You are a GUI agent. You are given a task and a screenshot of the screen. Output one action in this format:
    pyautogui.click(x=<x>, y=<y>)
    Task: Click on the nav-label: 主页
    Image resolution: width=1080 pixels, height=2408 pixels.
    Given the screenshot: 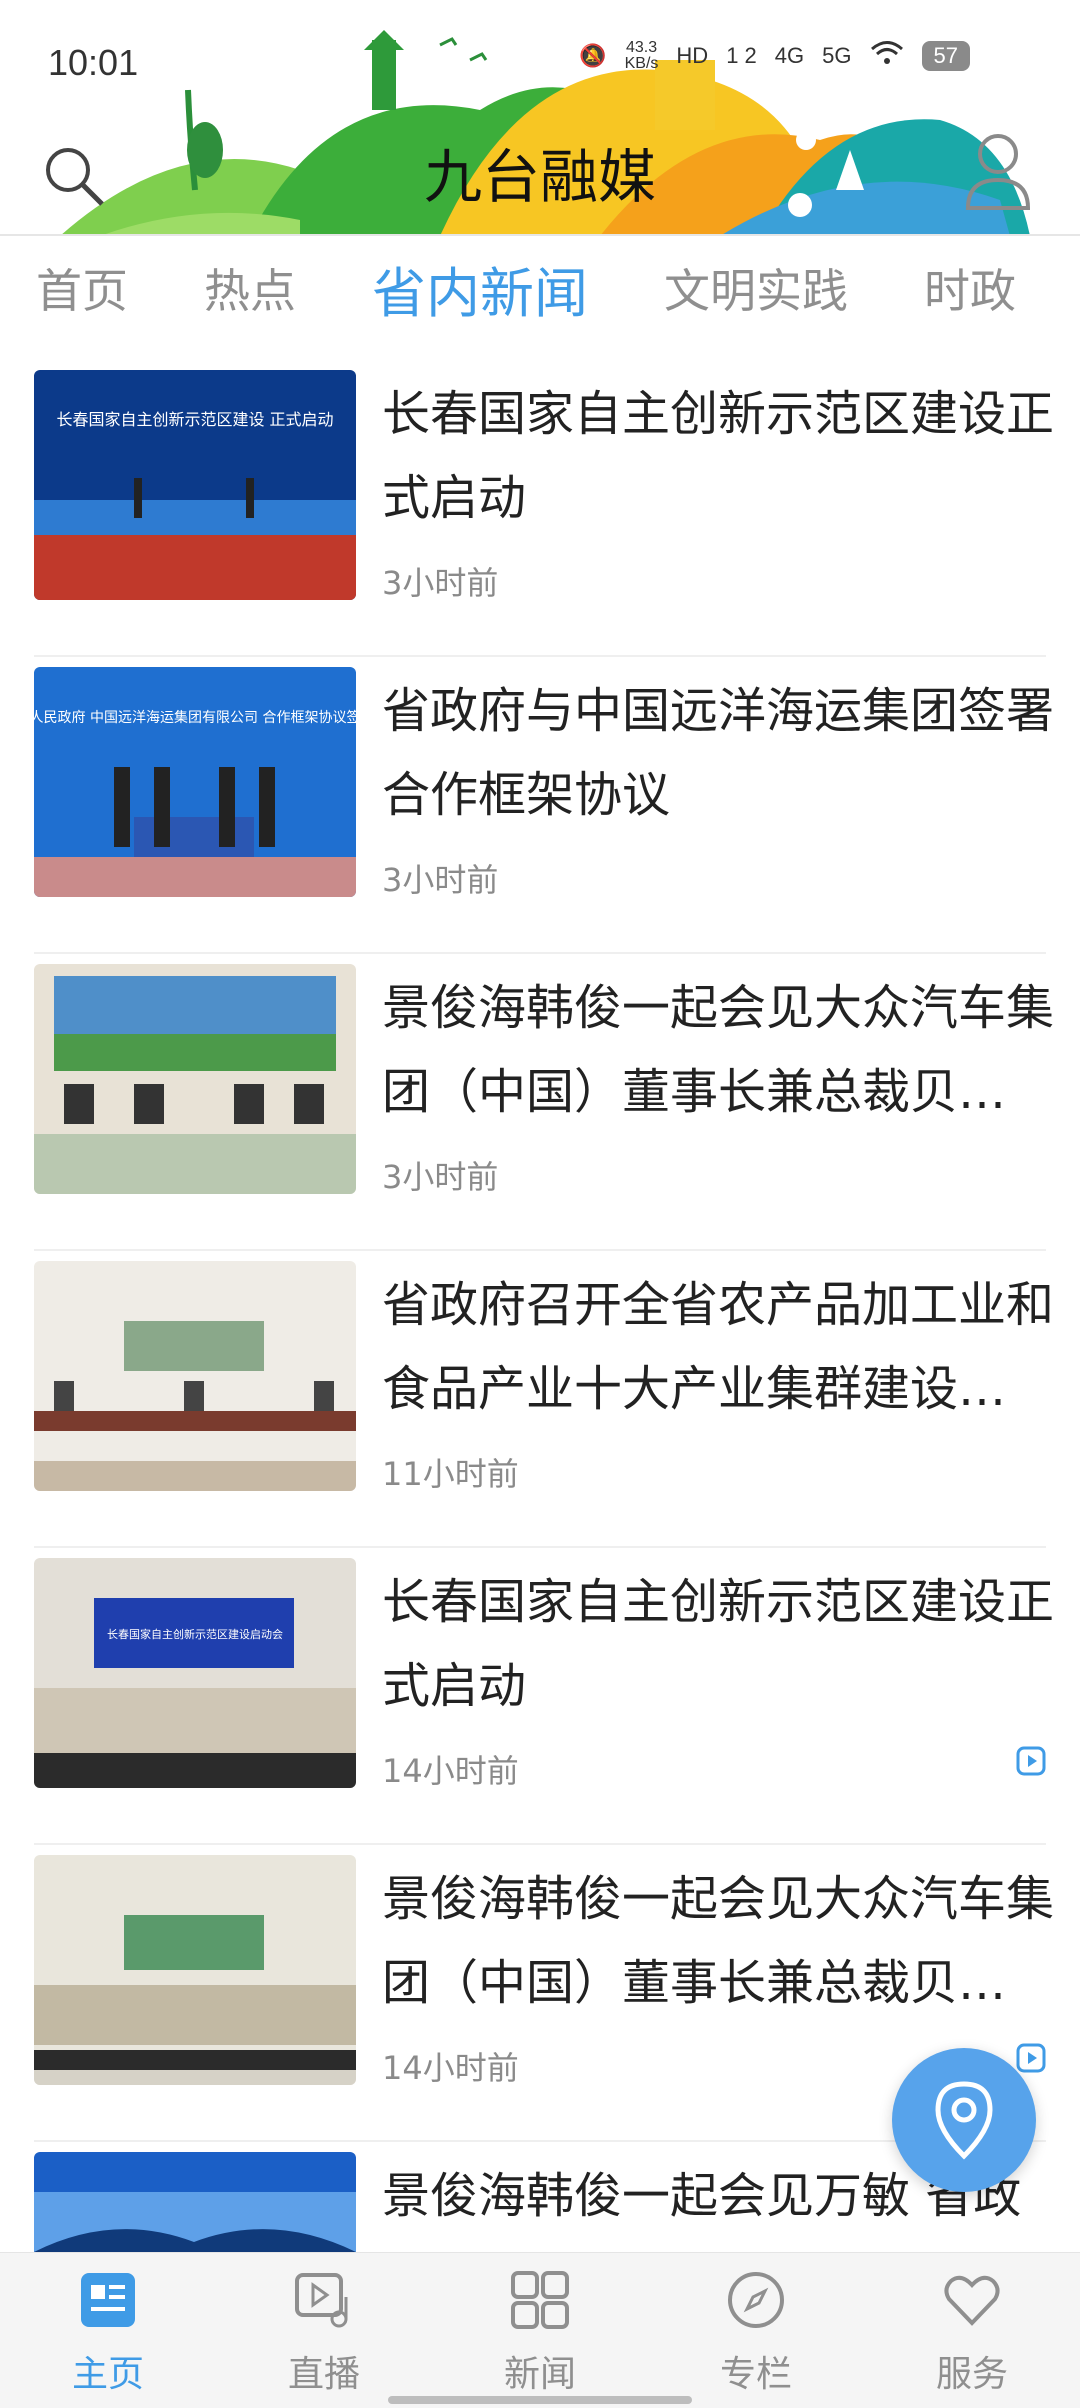 What is the action you would take?
    pyautogui.click(x=107, y=2374)
    